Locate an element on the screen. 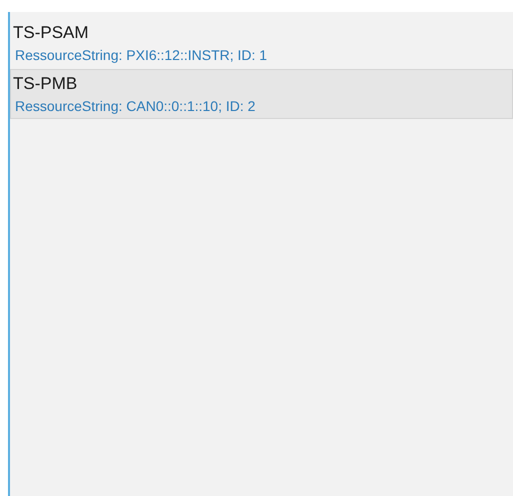  resource-string: RessourceString: CAN0::0::1::10; ID: 2 is located at coordinates (135, 106).